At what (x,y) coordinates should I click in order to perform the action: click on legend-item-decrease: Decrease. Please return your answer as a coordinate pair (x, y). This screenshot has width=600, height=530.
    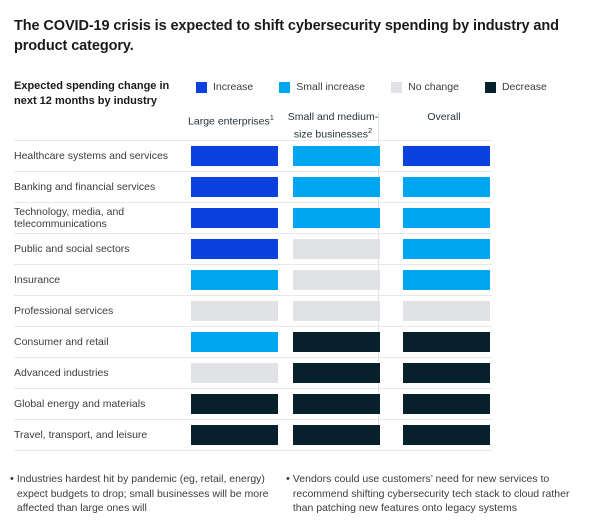
    Looking at the image, I should click on (515, 87).